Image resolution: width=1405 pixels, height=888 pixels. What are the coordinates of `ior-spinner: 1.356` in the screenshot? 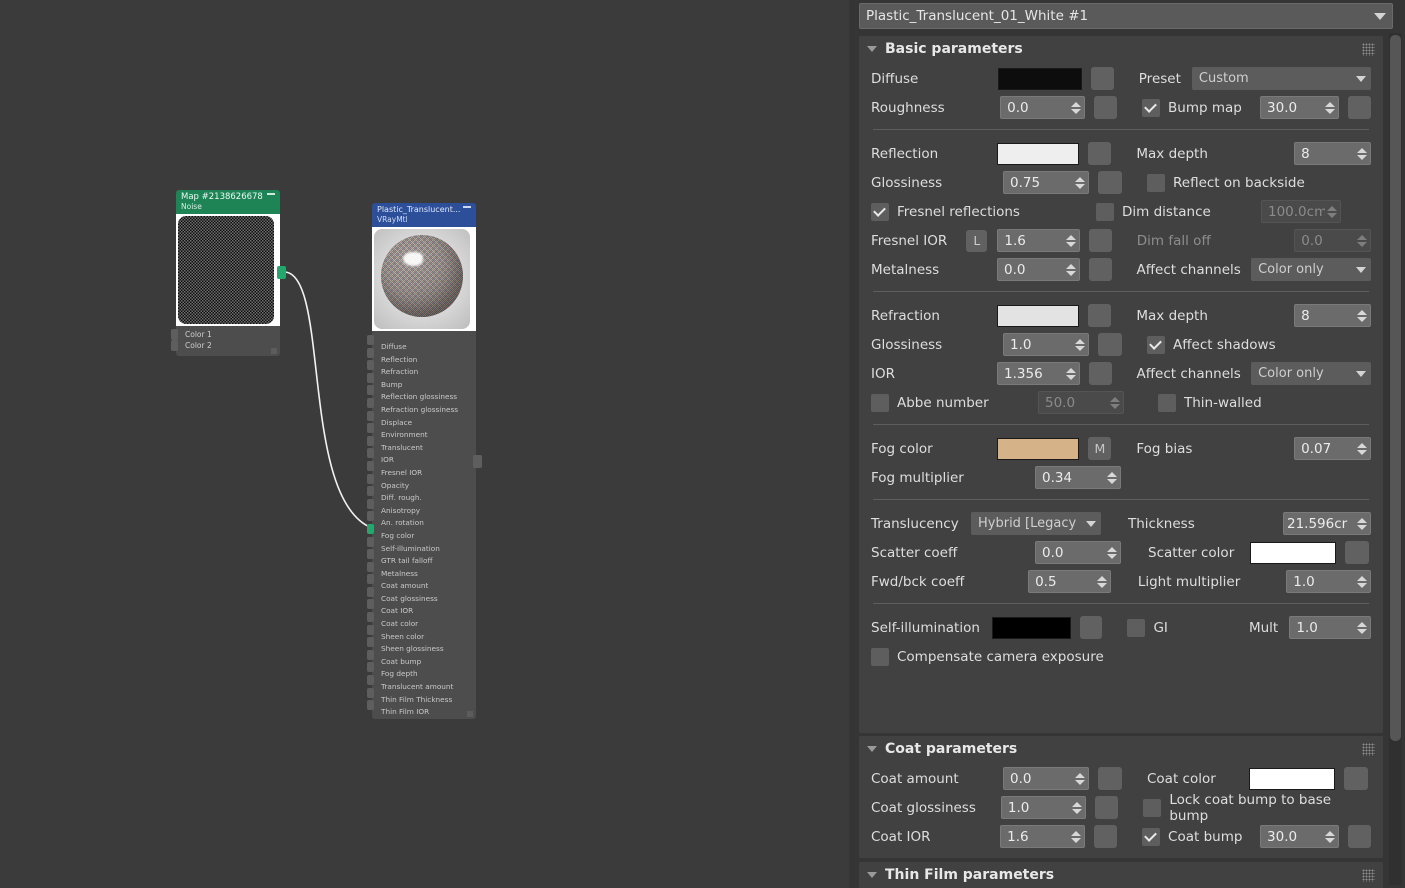 It's located at (1038, 373).